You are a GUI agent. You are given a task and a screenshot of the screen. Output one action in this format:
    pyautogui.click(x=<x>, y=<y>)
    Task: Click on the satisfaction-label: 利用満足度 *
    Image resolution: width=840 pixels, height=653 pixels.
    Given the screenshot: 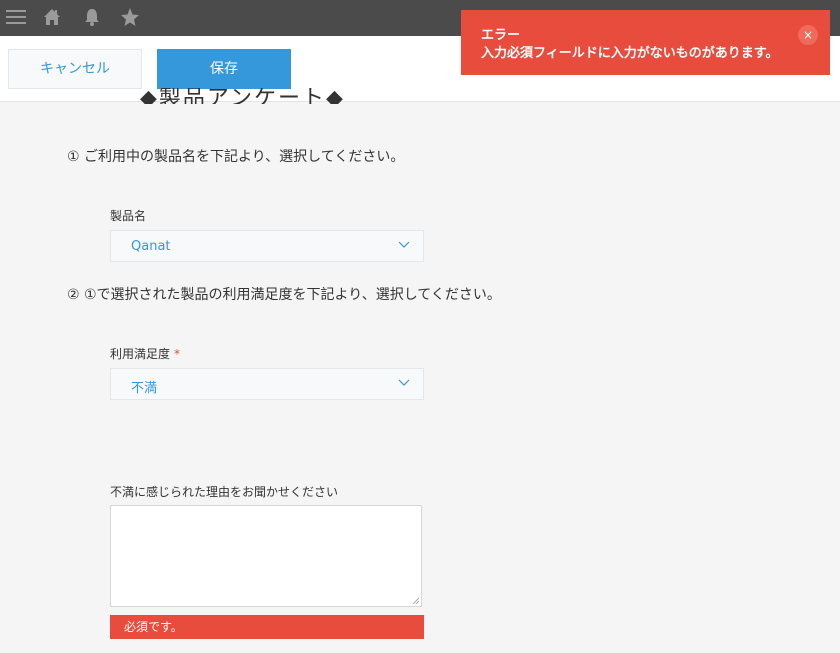 What is the action you would take?
    pyautogui.click(x=145, y=353)
    